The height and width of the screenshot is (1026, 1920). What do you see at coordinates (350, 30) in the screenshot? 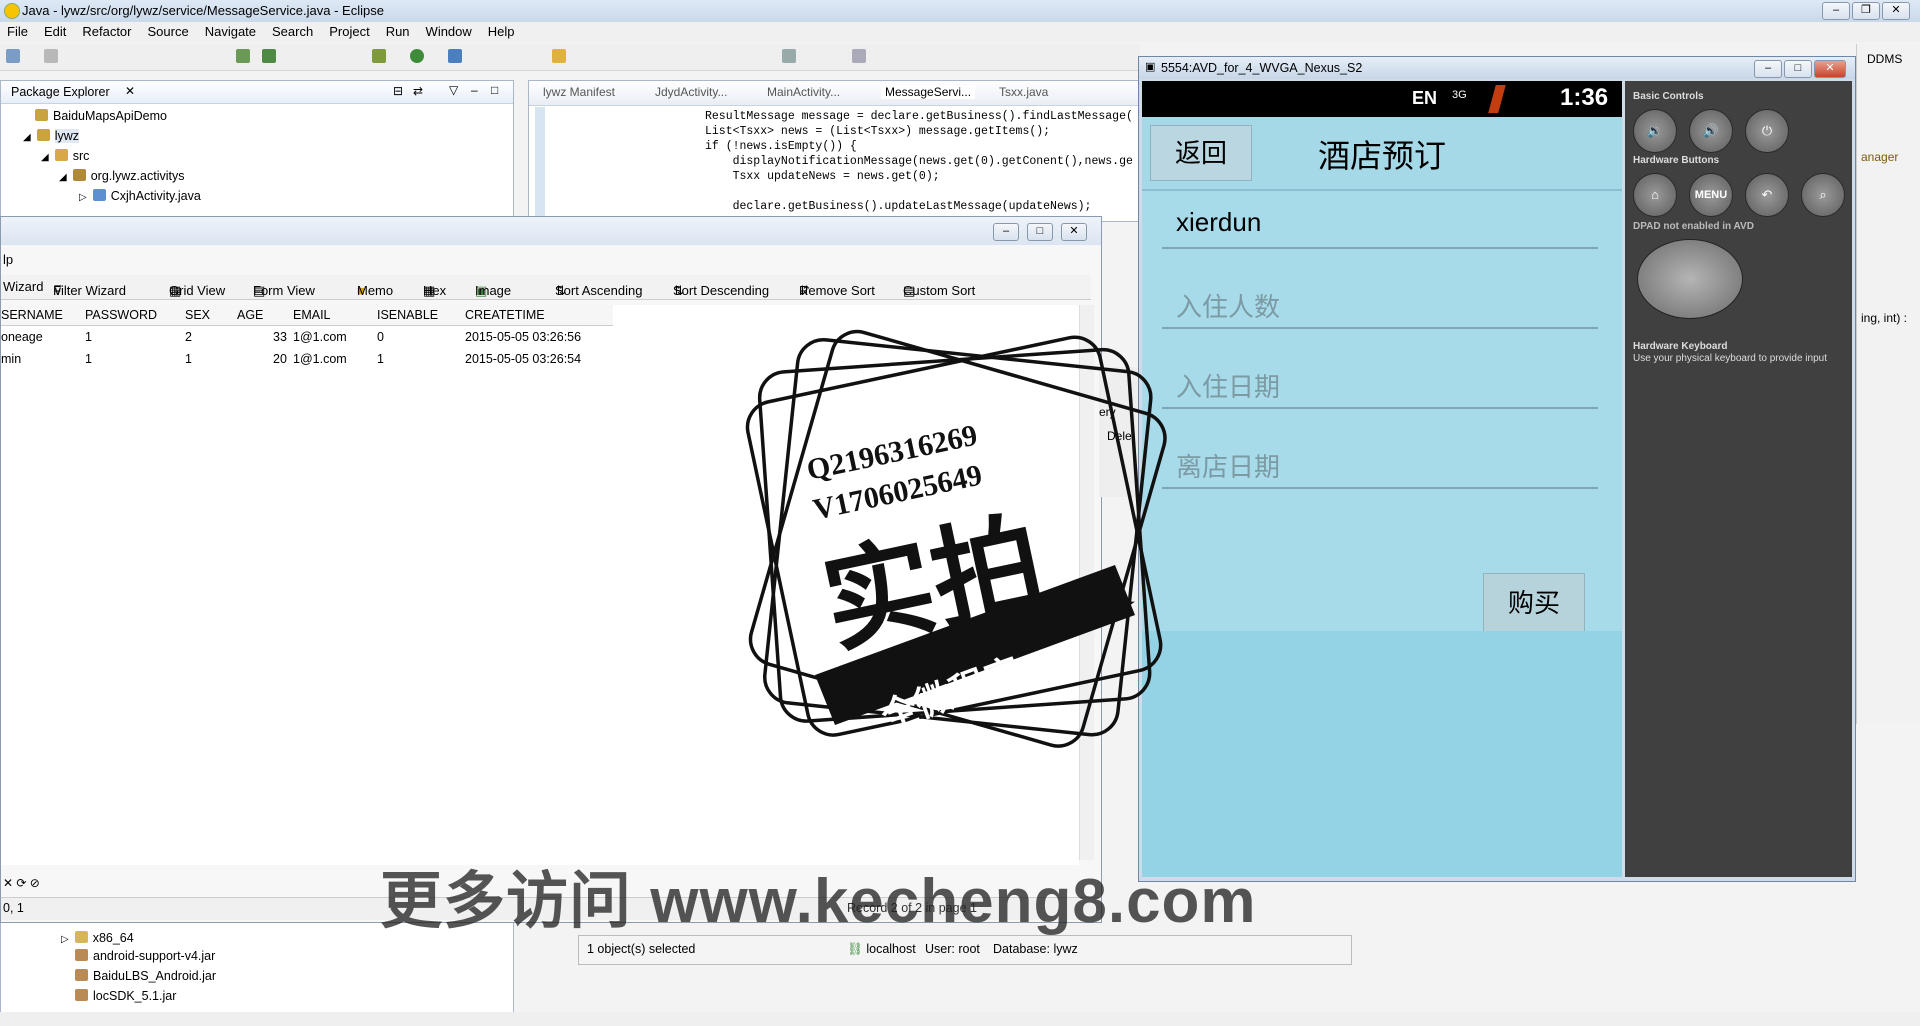
I see `menu-project: Project` at bounding box center [350, 30].